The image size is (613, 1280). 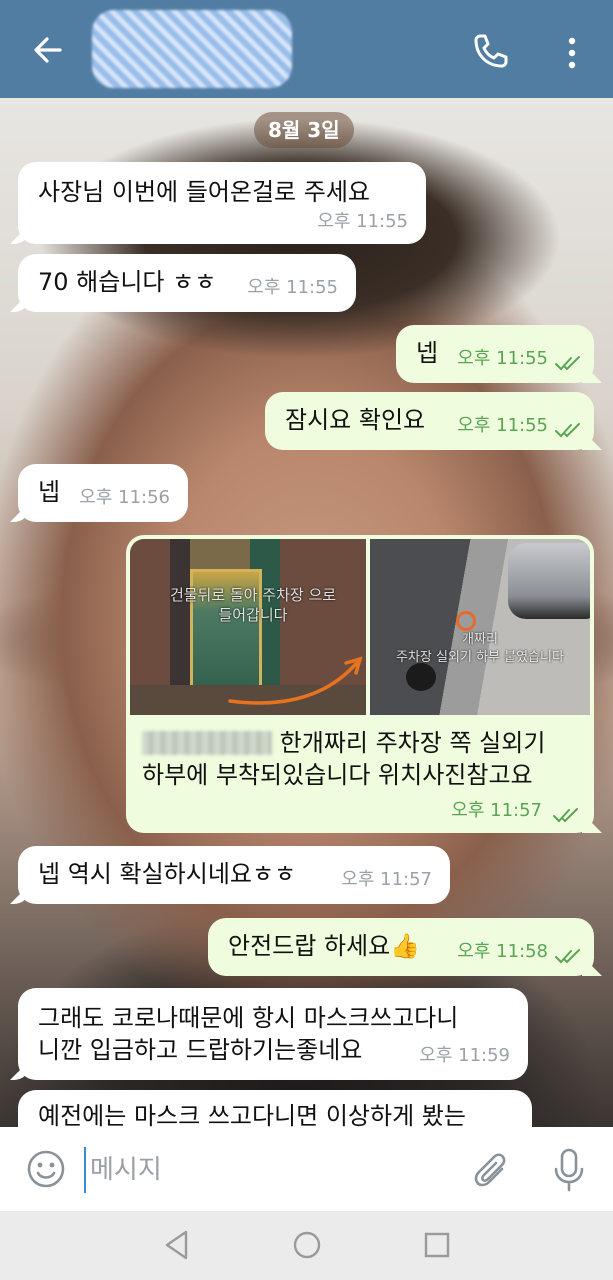 What do you see at coordinates (480, 627) in the screenshot?
I see `photo-parking-area: 개짜리 주차장 실외기 하부 붙였습니다` at bounding box center [480, 627].